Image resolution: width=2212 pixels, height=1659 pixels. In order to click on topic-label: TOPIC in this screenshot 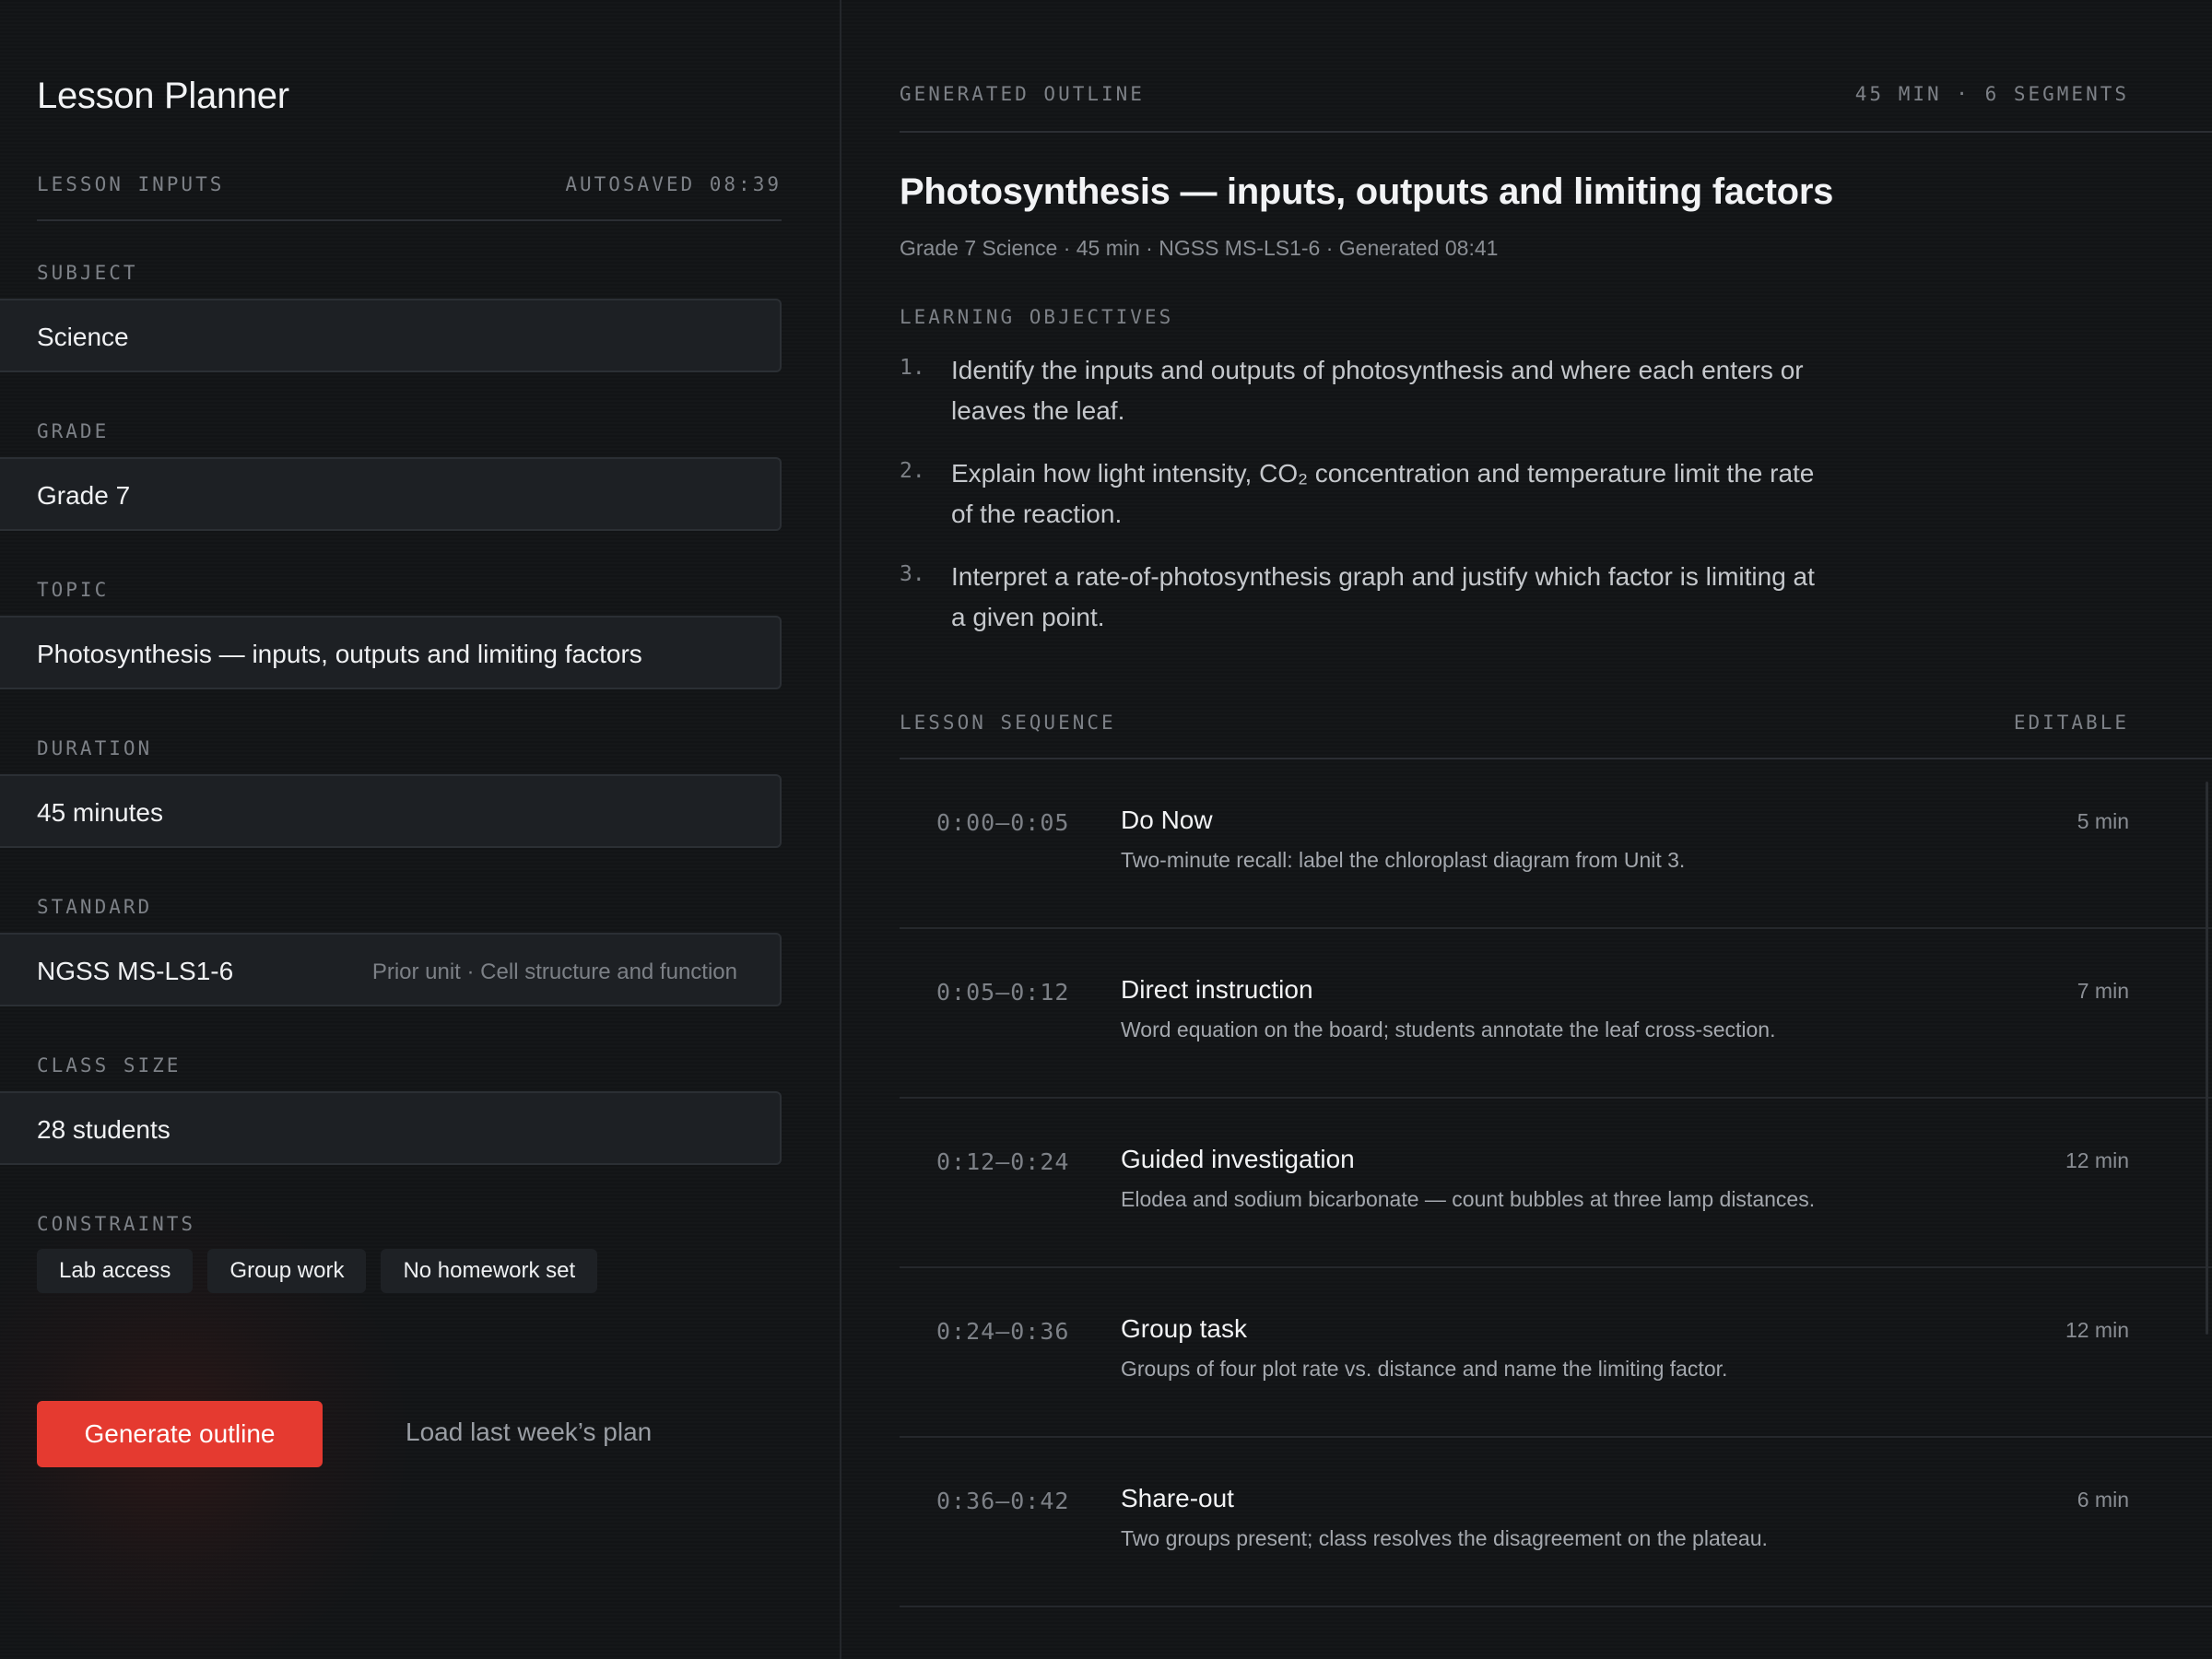, I will do `click(73, 590)`.